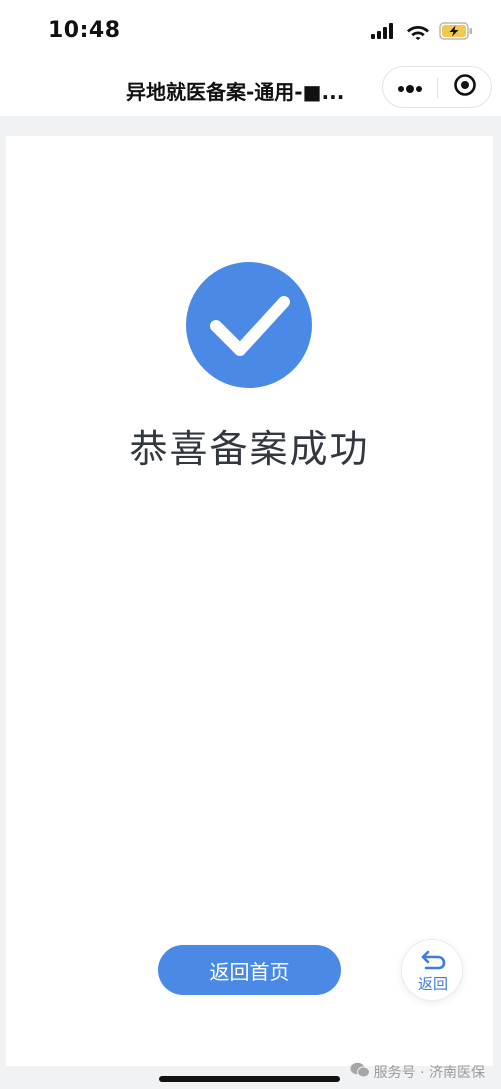 The width and height of the screenshot is (501, 1089). What do you see at coordinates (249, 970) in the screenshot?
I see `return-home-button: 返回首页` at bounding box center [249, 970].